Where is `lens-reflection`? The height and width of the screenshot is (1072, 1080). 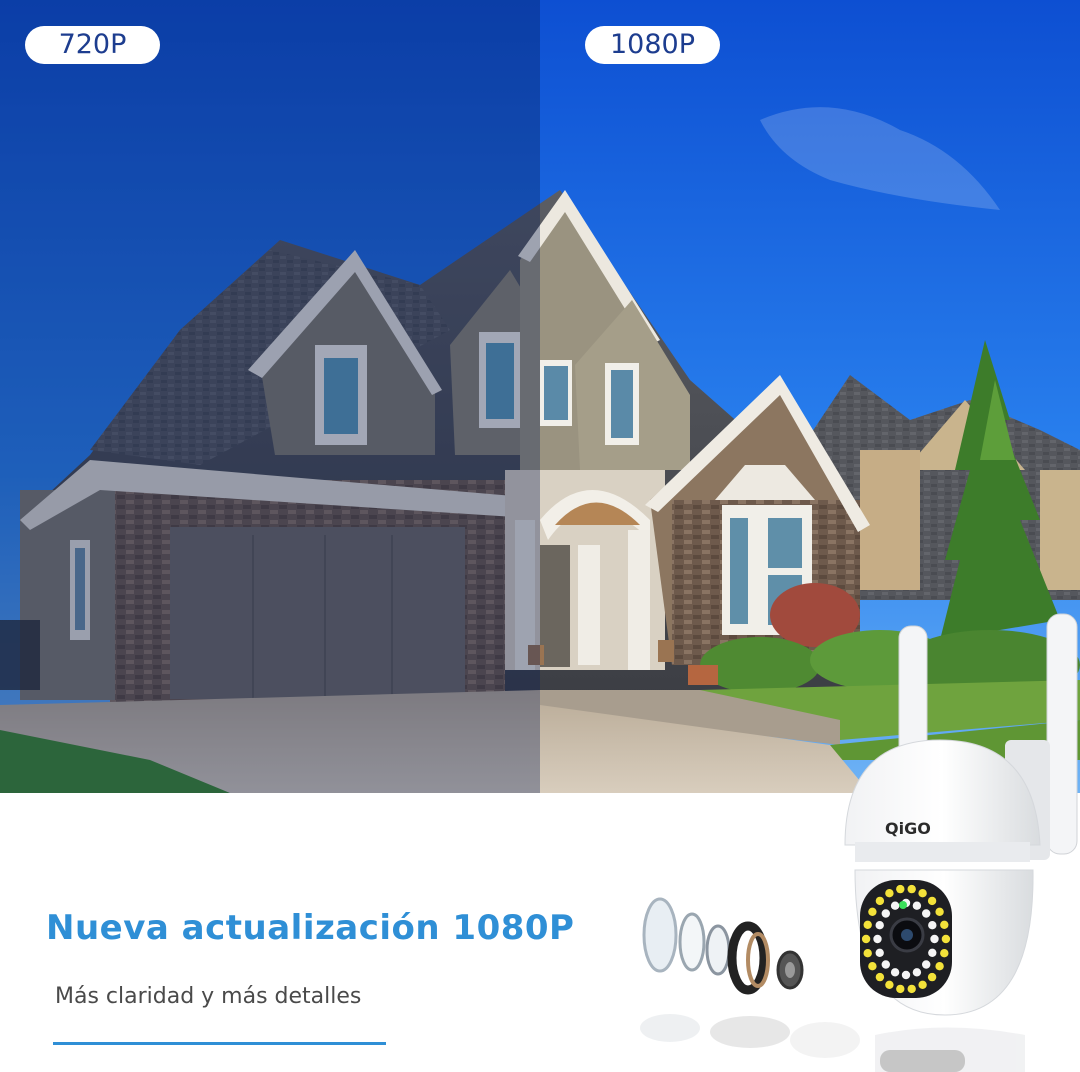
lens-reflection is located at coordinates (750, 1036).